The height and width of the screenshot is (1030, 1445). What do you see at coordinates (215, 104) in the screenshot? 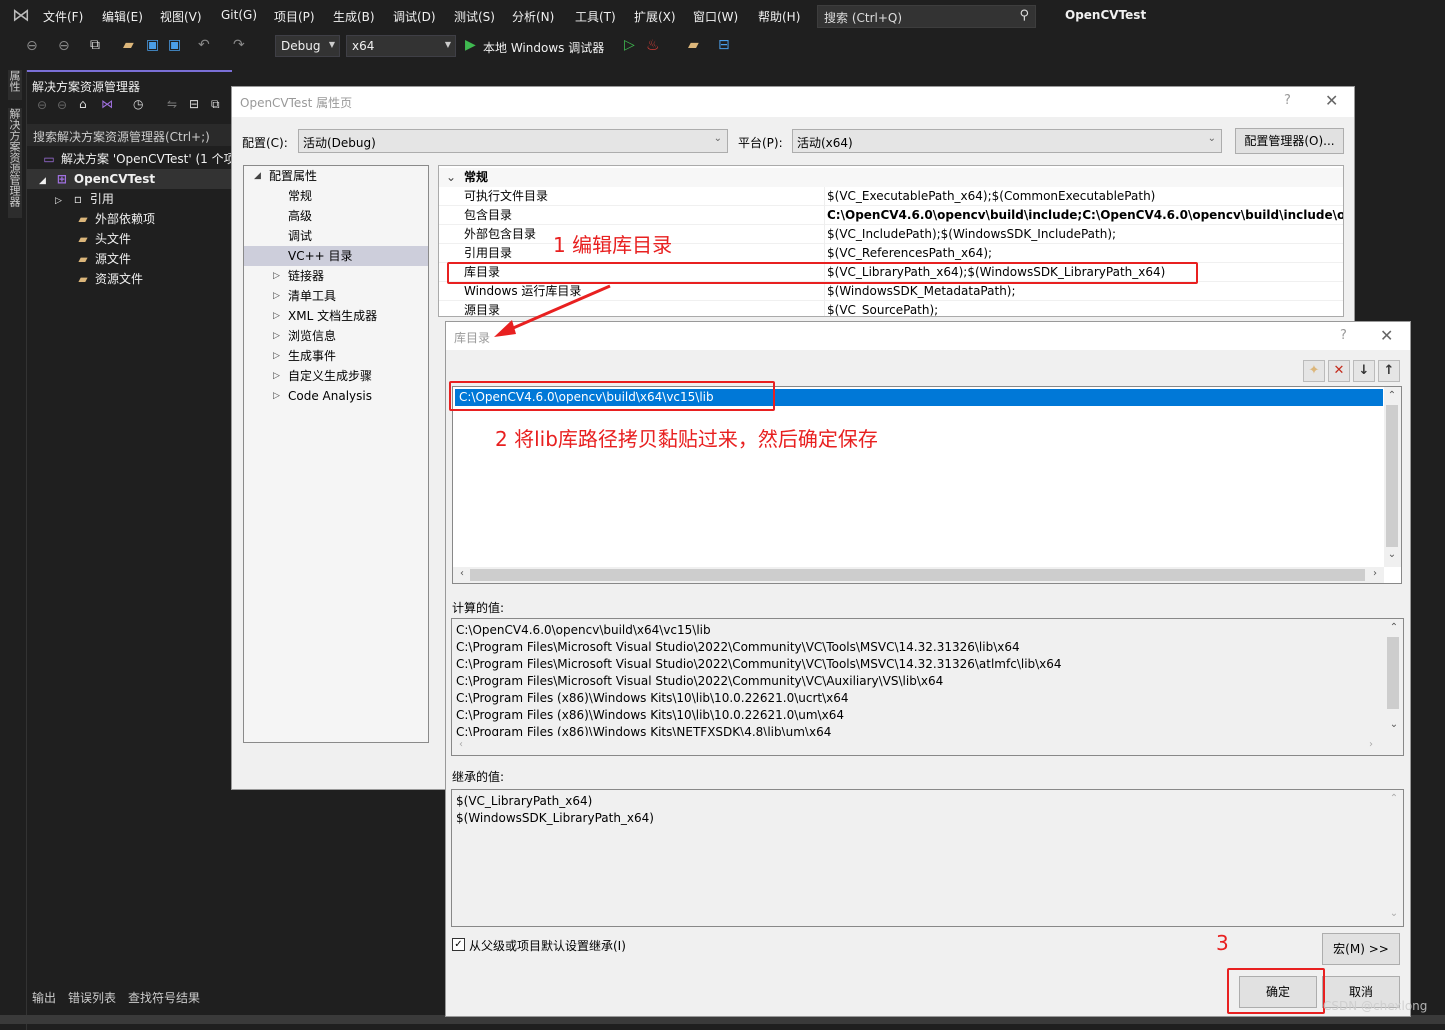
I see `show-all-files-icon: ⧉` at bounding box center [215, 104].